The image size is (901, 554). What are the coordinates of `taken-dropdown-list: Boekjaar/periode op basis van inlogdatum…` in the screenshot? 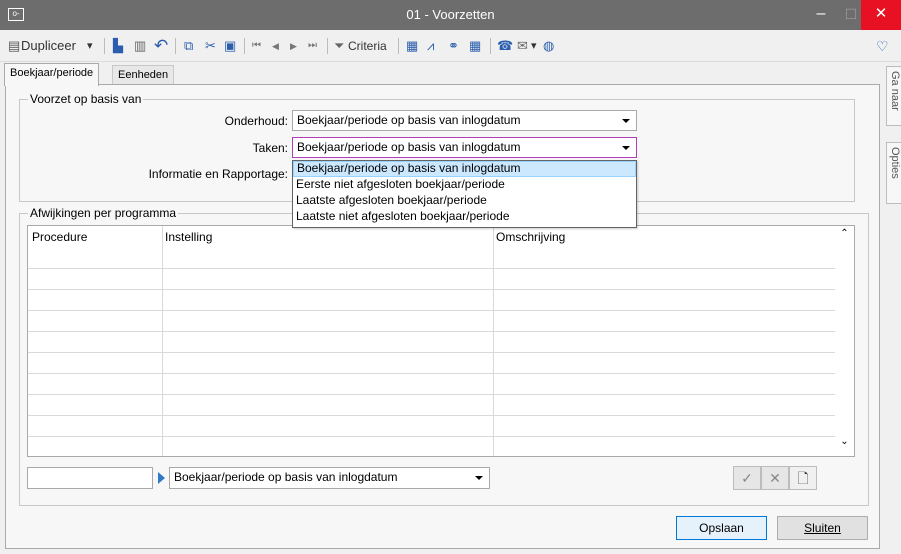 It's located at (464, 194).